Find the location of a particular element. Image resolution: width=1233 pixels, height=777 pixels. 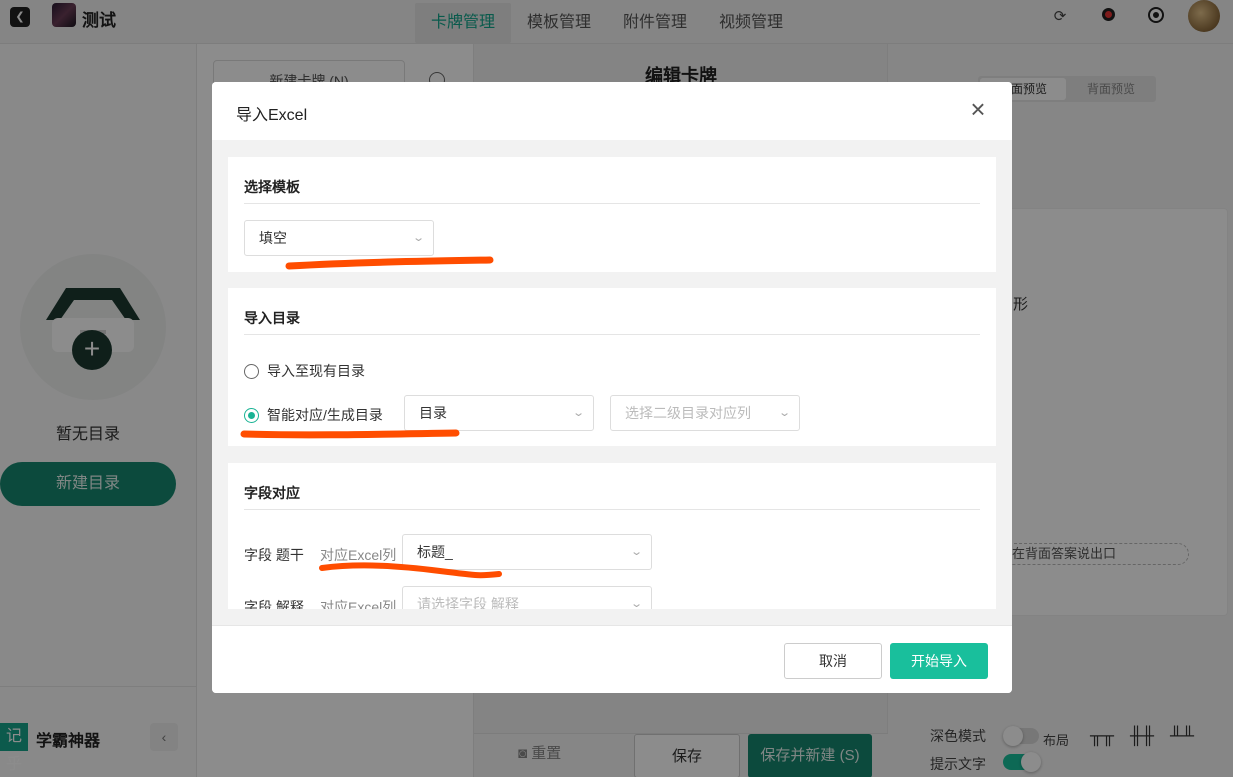

annotation-stroke-directory is located at coordinates (350, 434).